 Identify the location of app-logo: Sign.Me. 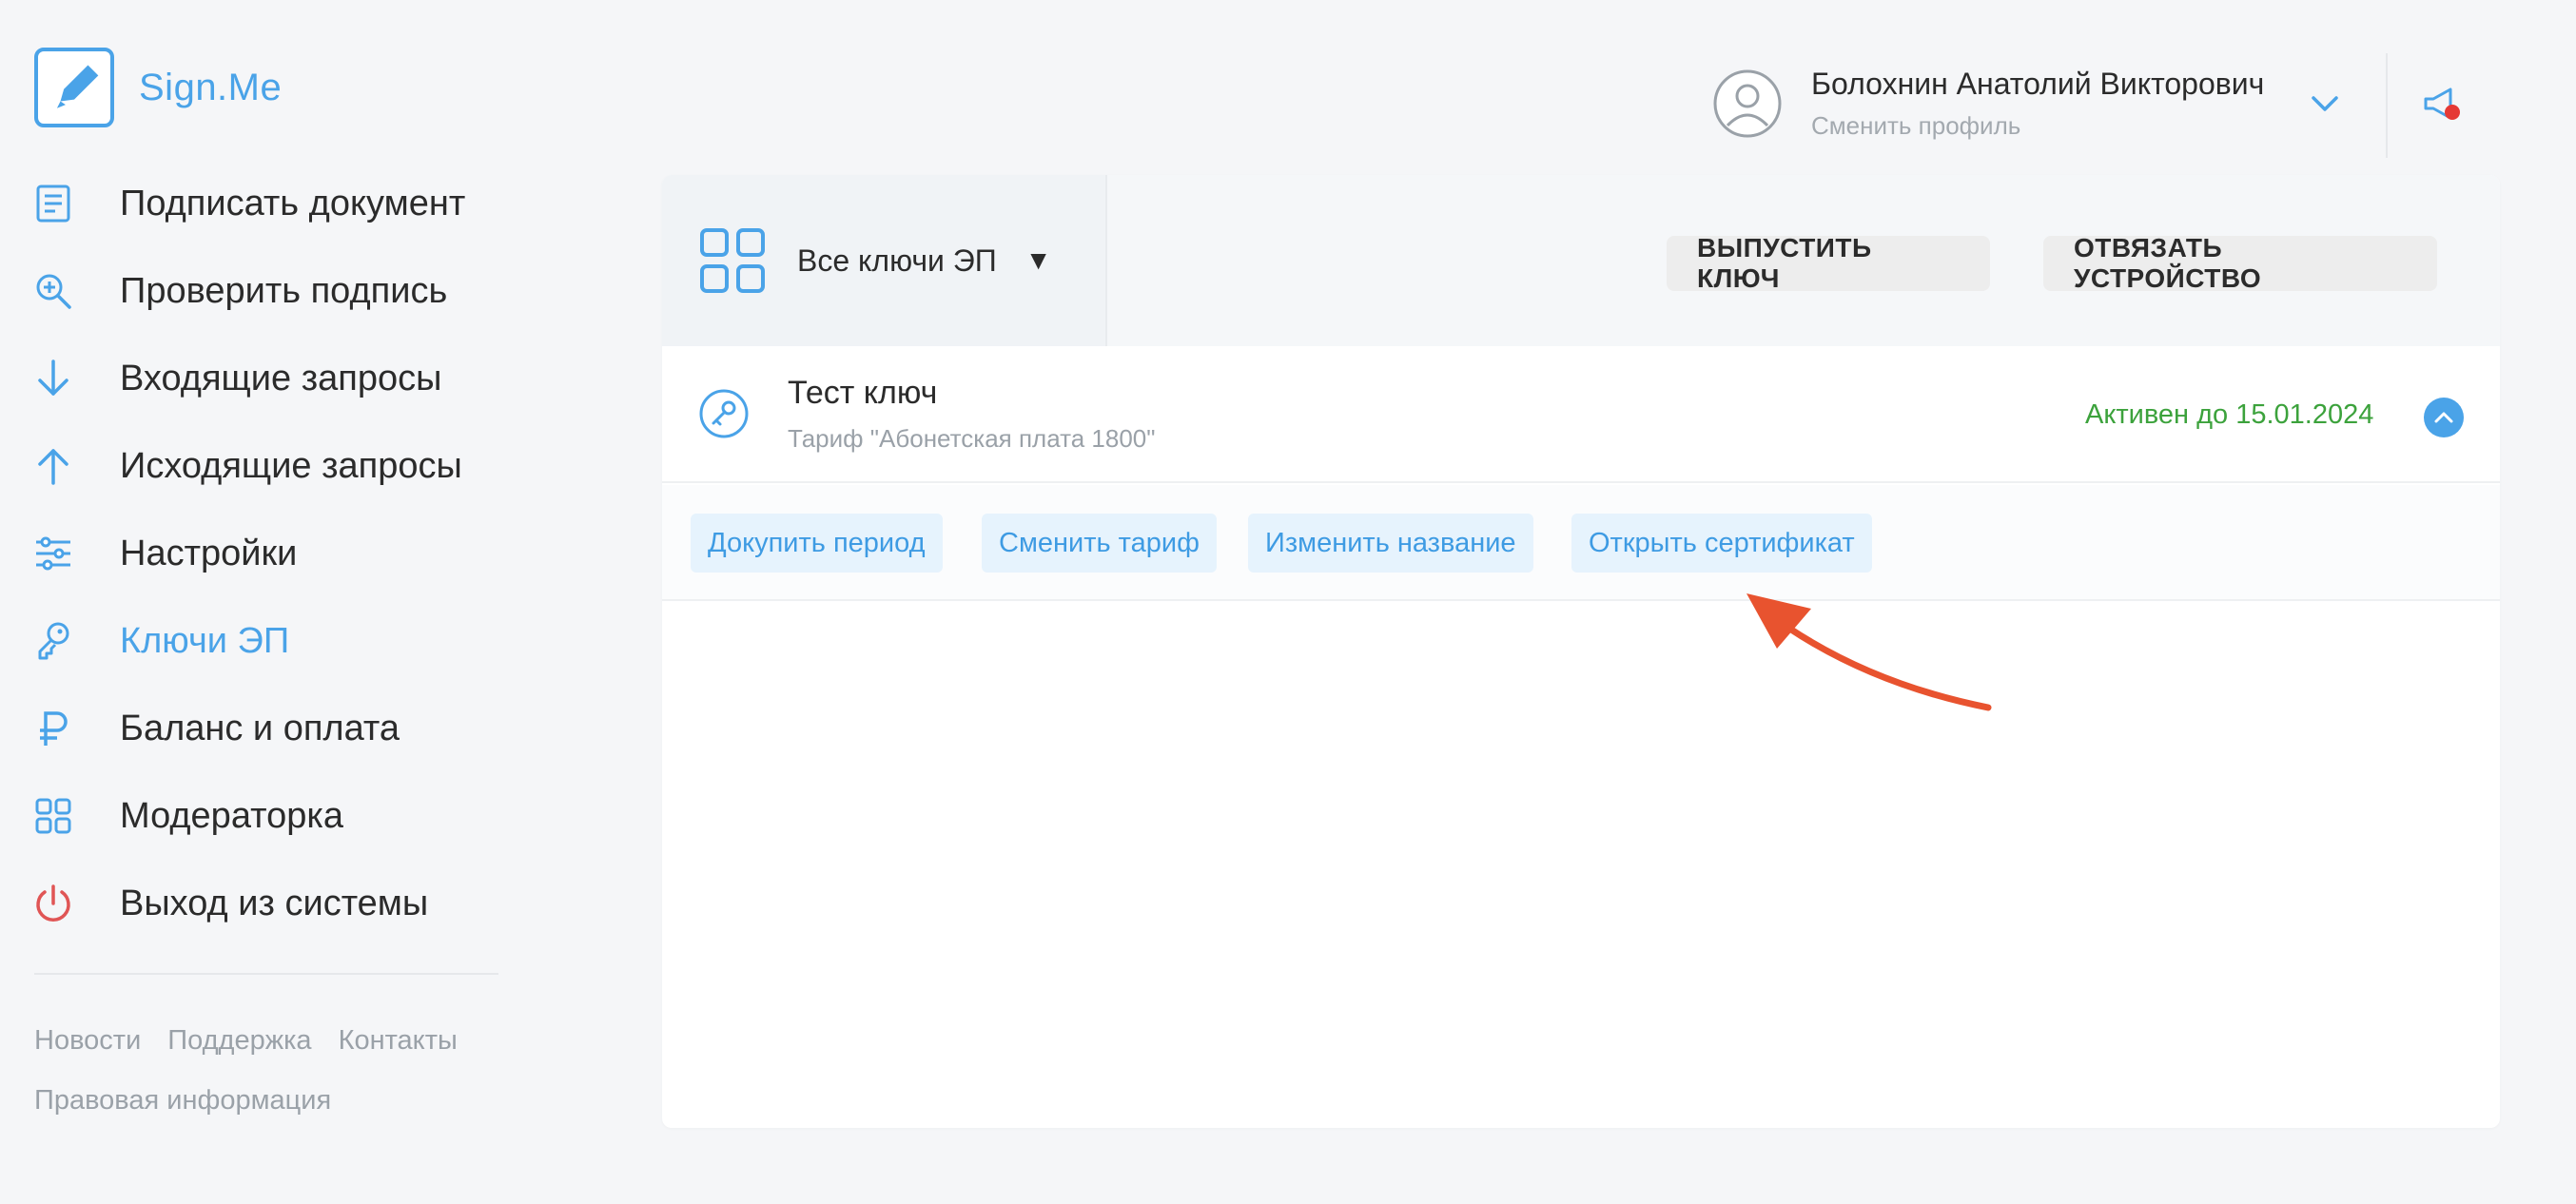
(158, 87).